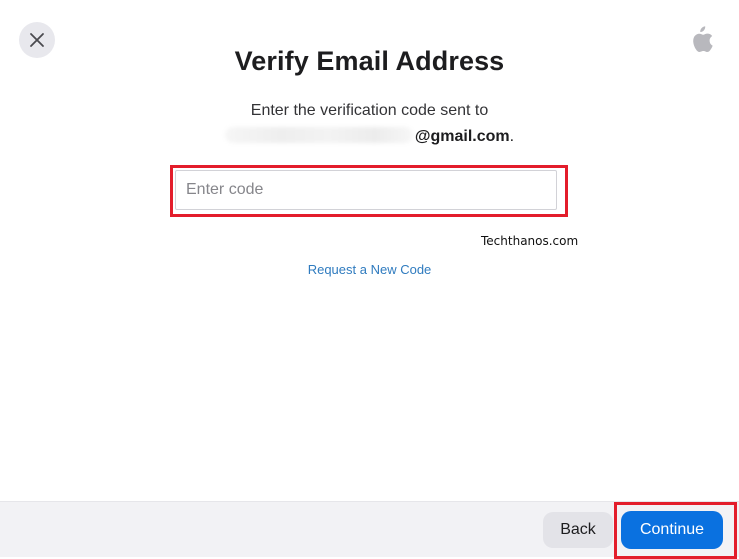  Describe the element at coordinates (512, 136) in the screenshot. I see `email-period: .` at that location.